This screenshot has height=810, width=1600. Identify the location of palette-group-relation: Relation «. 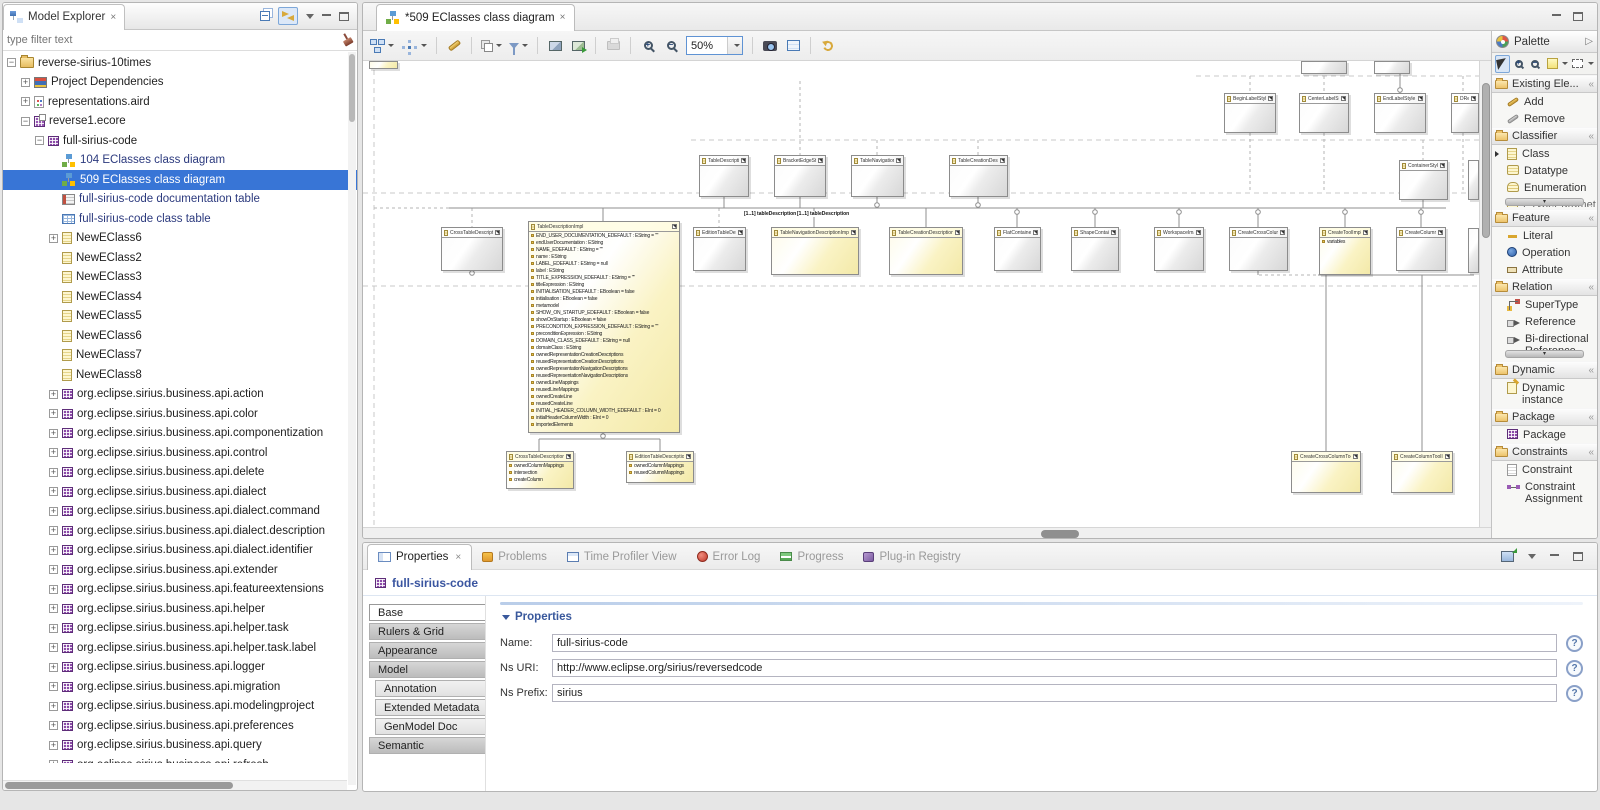
(1544, 287).